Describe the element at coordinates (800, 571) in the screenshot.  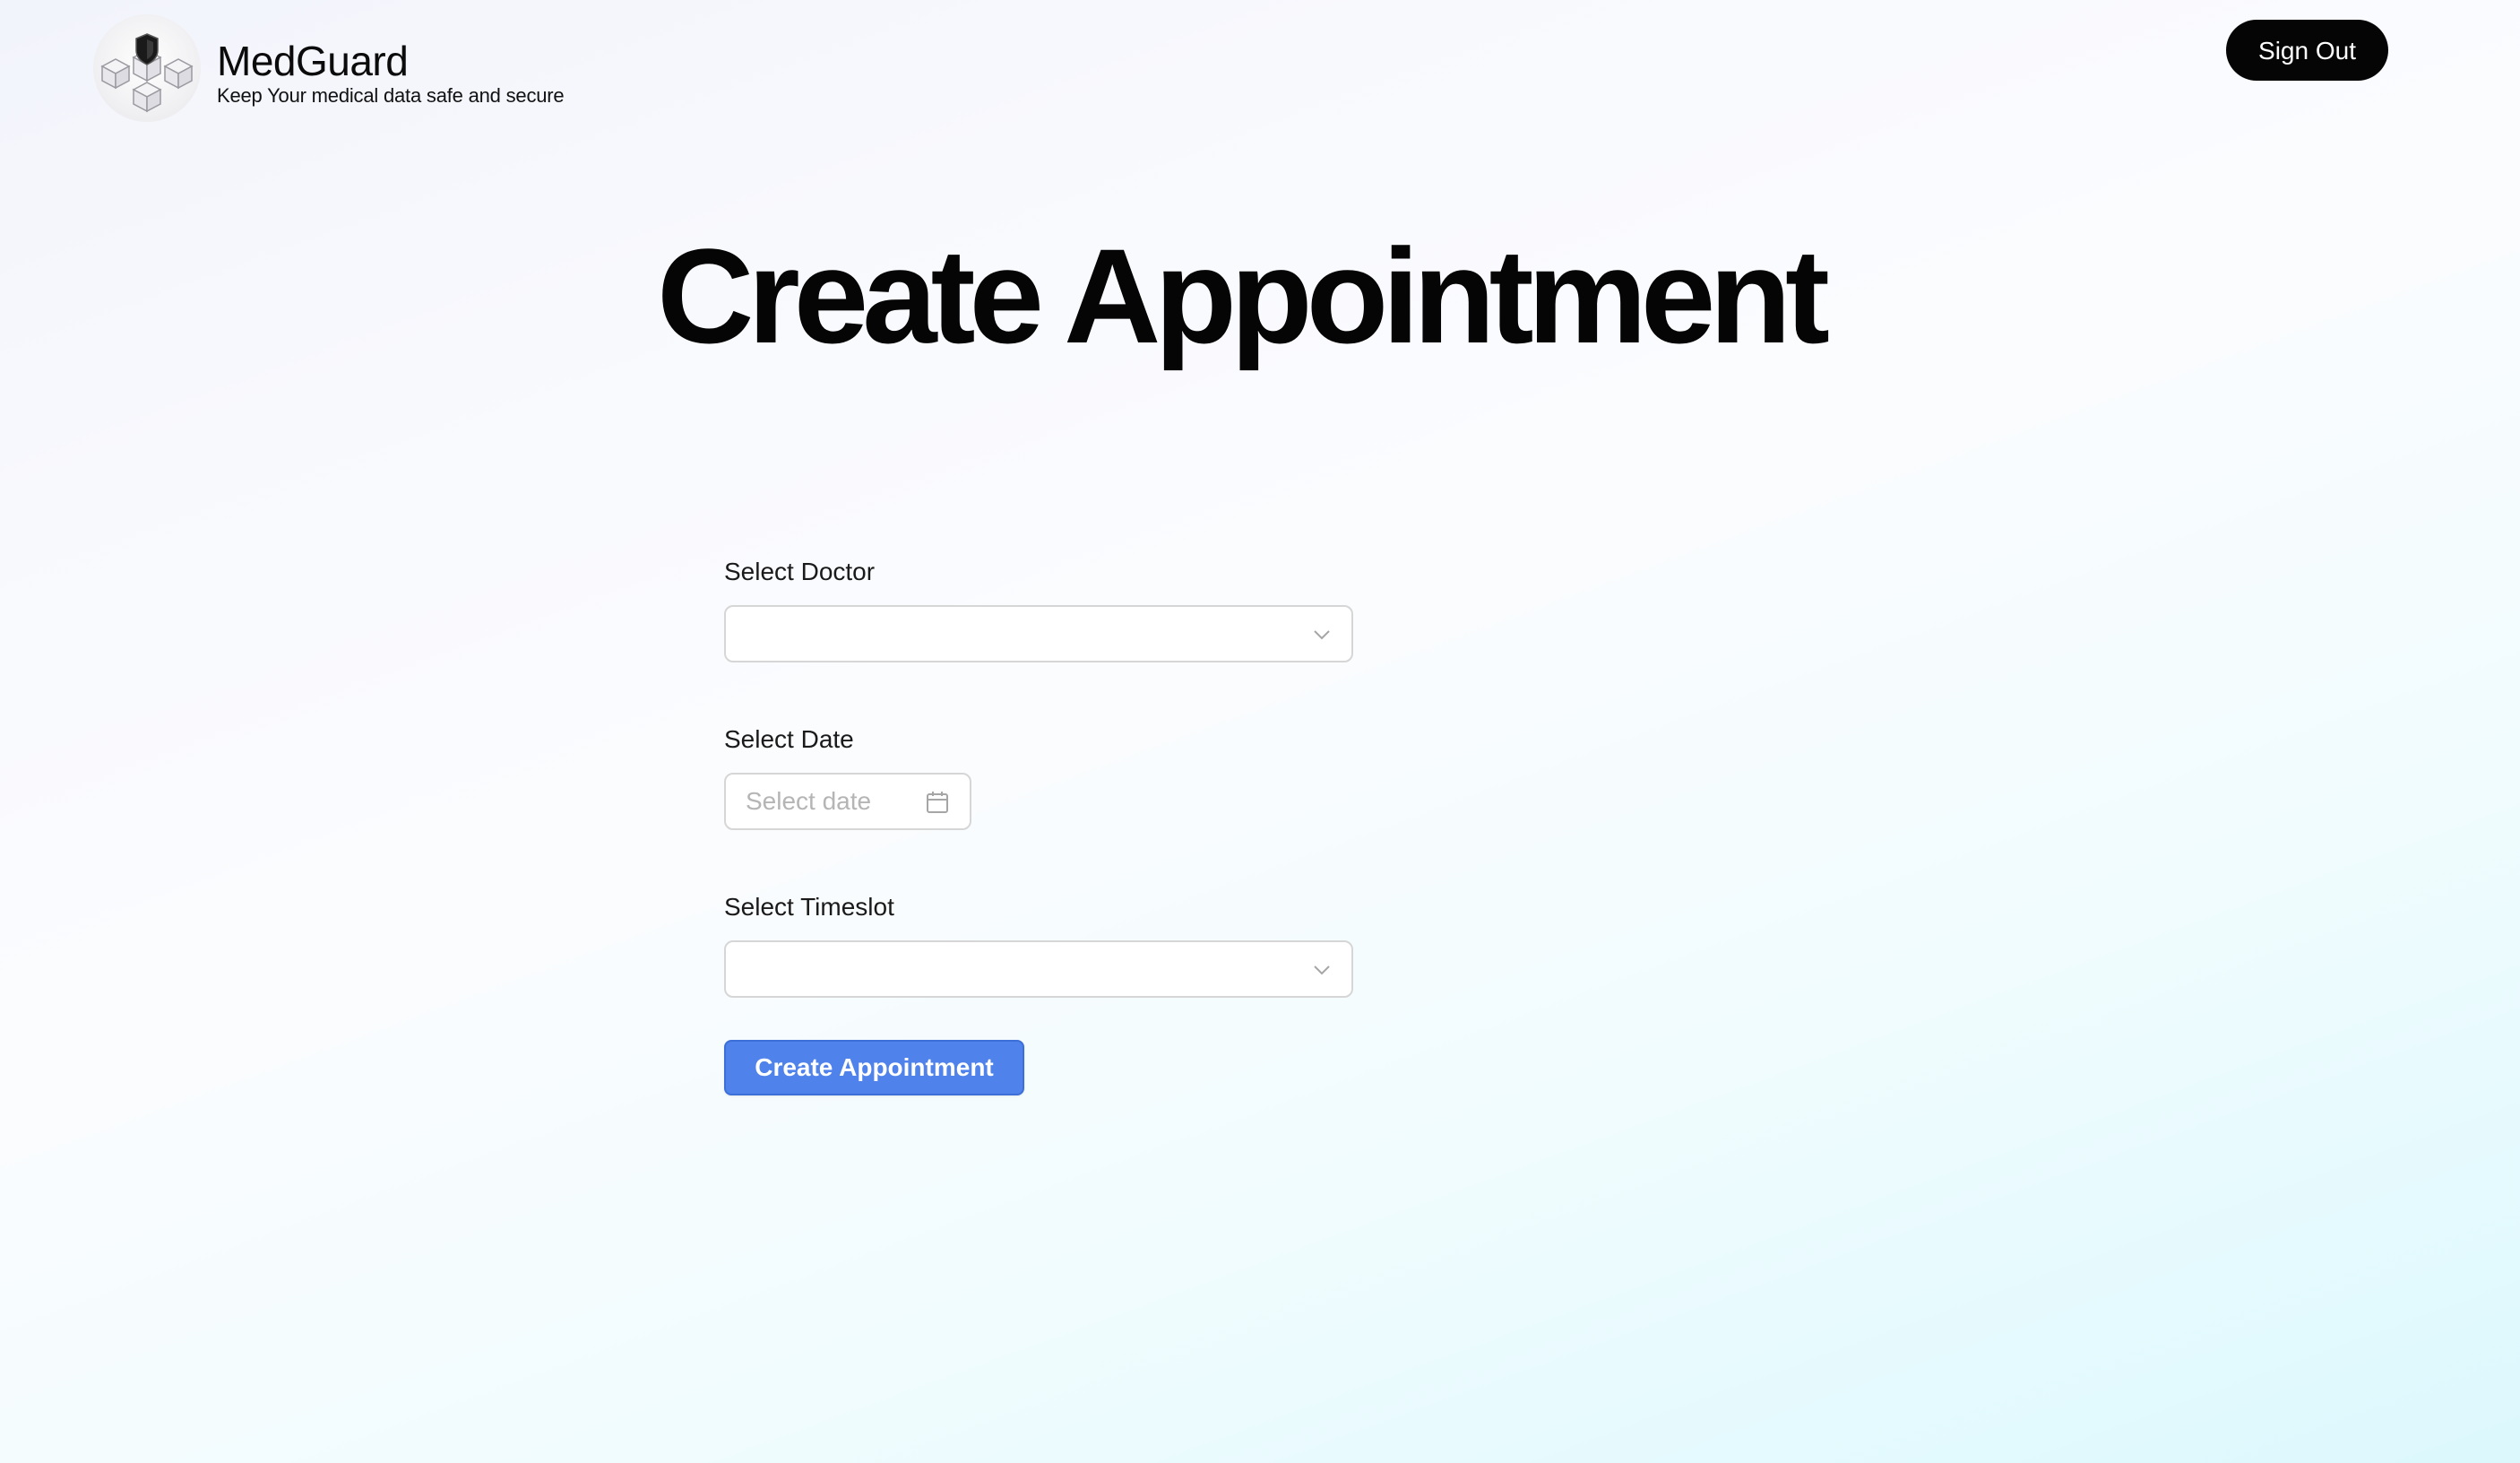
I see `doctor-label: Select Doctor` at that location.